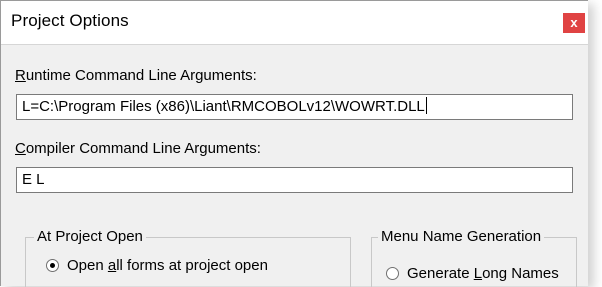  I want to click on generate-long-names-option: Generate Long Names, so click(472, 273).